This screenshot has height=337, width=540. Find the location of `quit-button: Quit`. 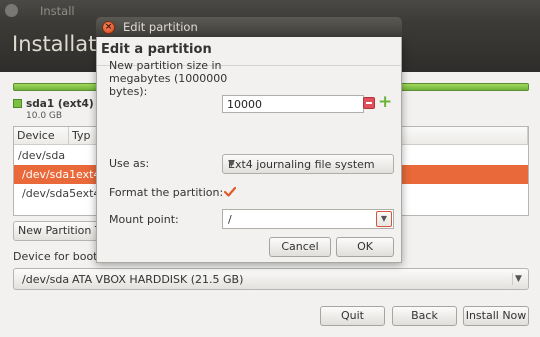

quit-button: Quit is located at coordinates (352, 316).